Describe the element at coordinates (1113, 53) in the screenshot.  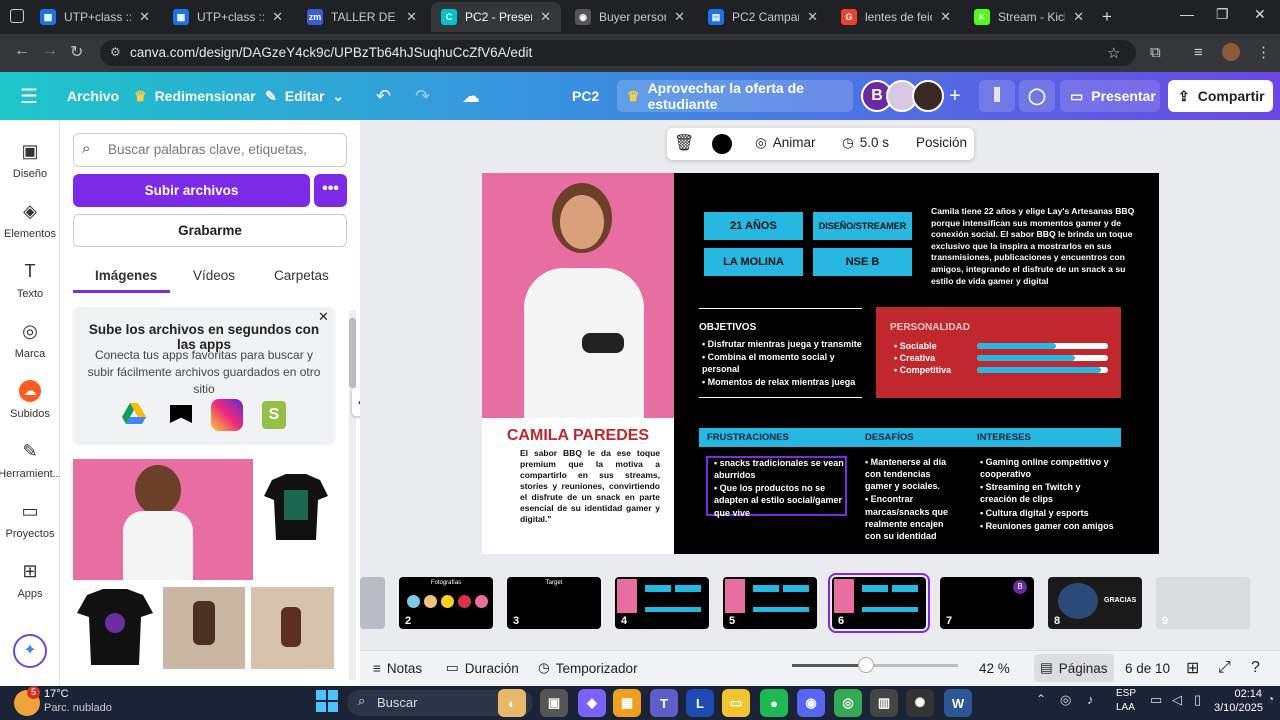
I see `bookmark-star-icon: ☆` at that location.